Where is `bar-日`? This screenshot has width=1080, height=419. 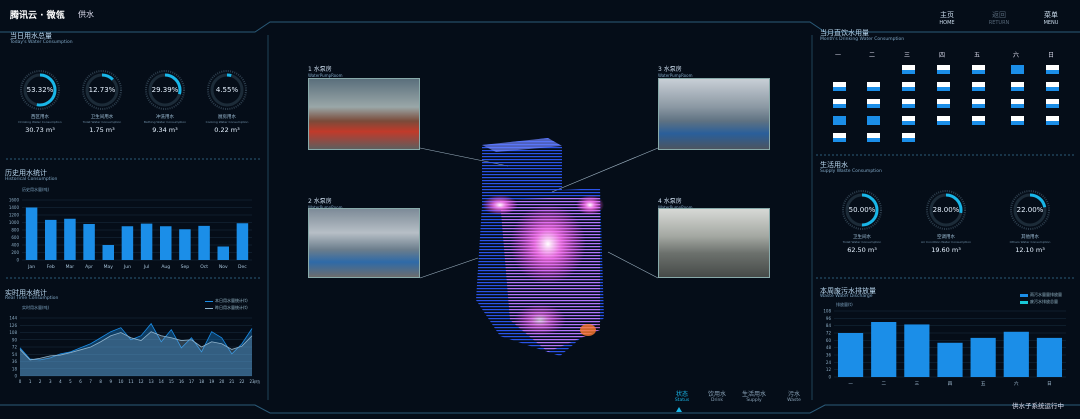
bar-日 is located at coordinates (1049, 357).